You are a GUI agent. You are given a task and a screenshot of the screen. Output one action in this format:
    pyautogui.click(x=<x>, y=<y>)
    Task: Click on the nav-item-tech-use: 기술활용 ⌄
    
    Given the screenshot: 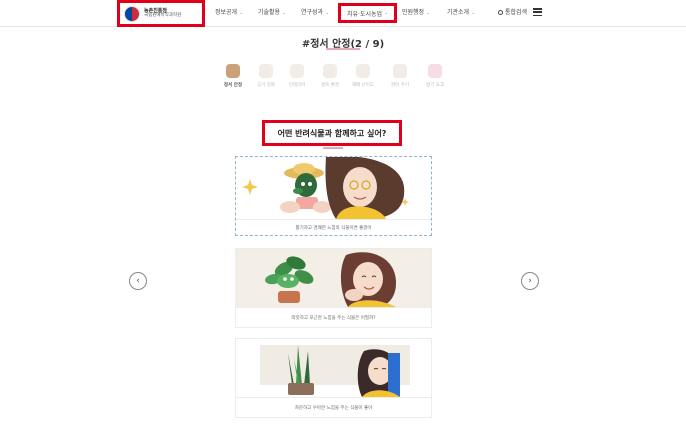 What is the action you would take?
    pyautogui.click(x=272, y=11)
    